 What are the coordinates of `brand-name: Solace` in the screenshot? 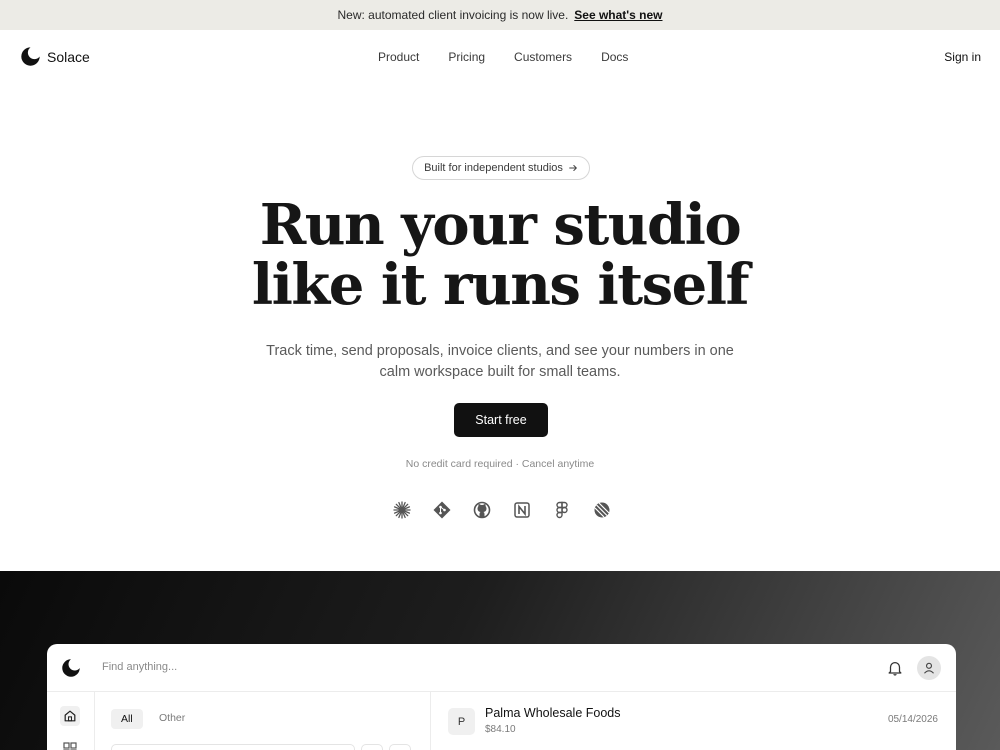 It's located at (68, 56).